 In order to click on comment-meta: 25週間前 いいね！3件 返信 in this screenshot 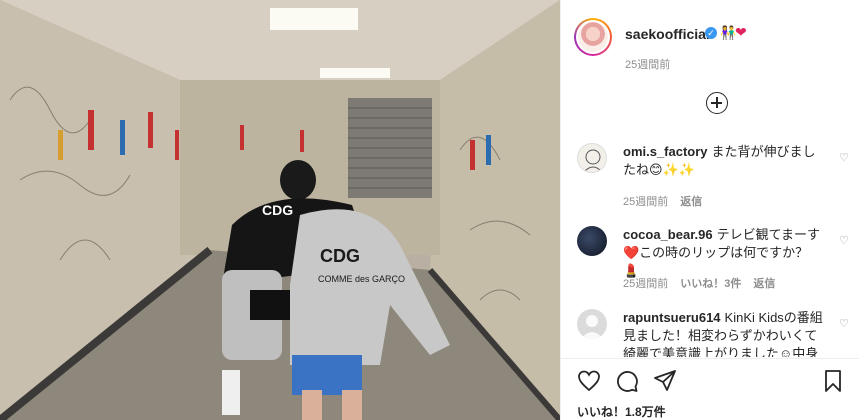, I will do `click(705, 283)`.